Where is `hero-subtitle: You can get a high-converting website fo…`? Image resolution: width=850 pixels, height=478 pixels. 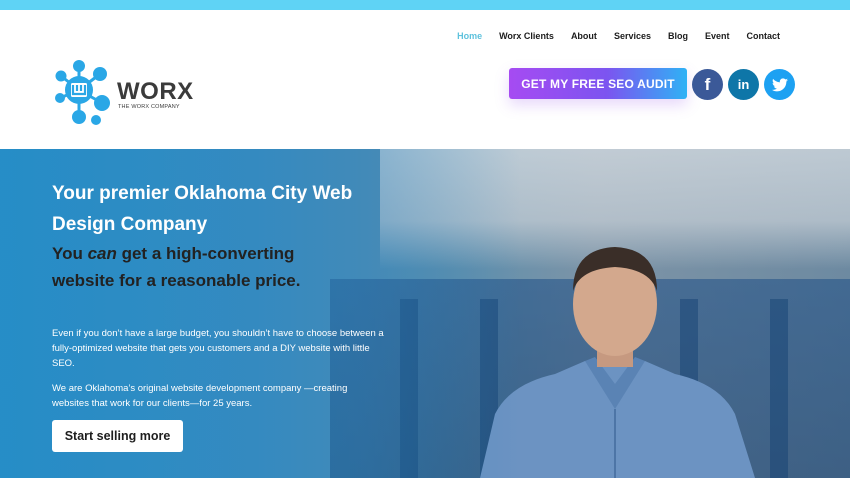 hero-subtitle: You can get a high-converting website fo… is located at coordinates (176, 267).